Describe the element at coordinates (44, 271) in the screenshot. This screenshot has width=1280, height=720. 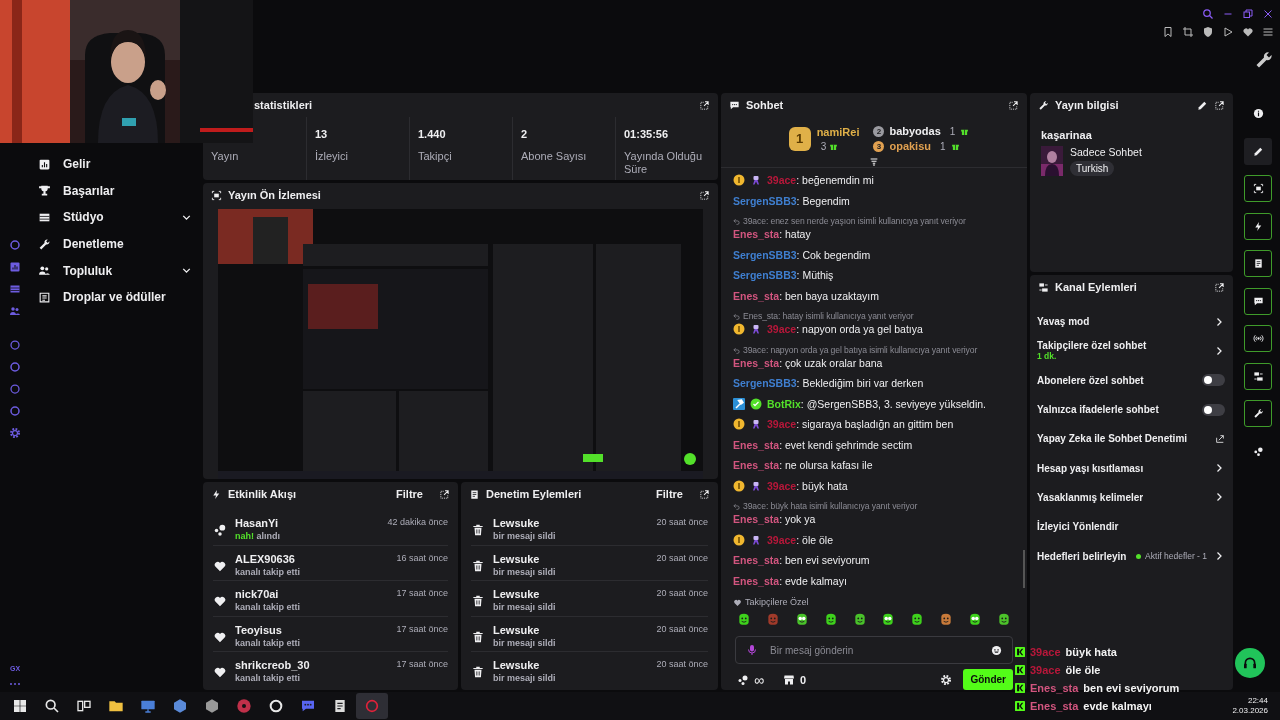
I see `users-icon` at that location.